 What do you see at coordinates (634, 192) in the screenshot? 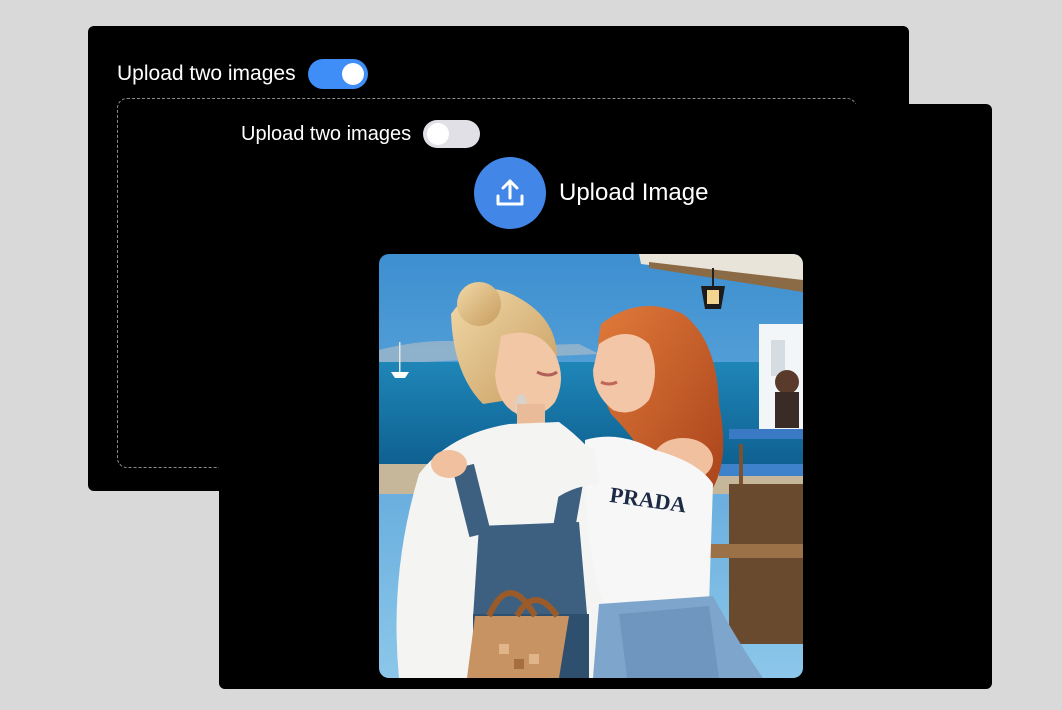
I see `upload-image-label: Upload Image` at bounding box center [634, 192].